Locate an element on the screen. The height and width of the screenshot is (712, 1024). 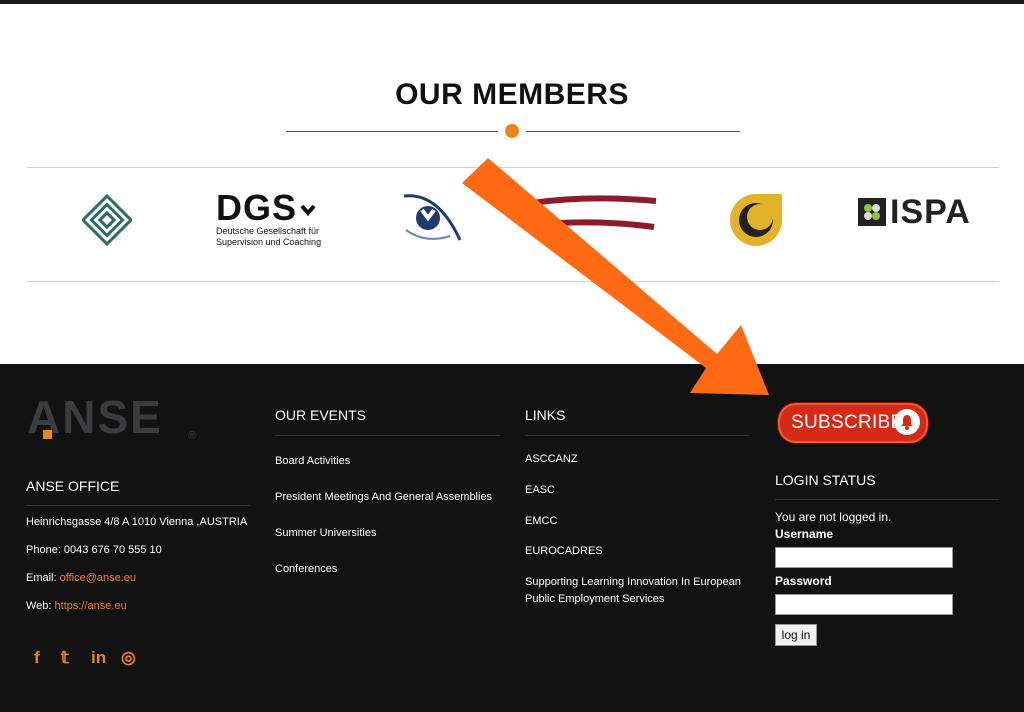
event-link-board: Board Activities is located at coordinates (312, 461).